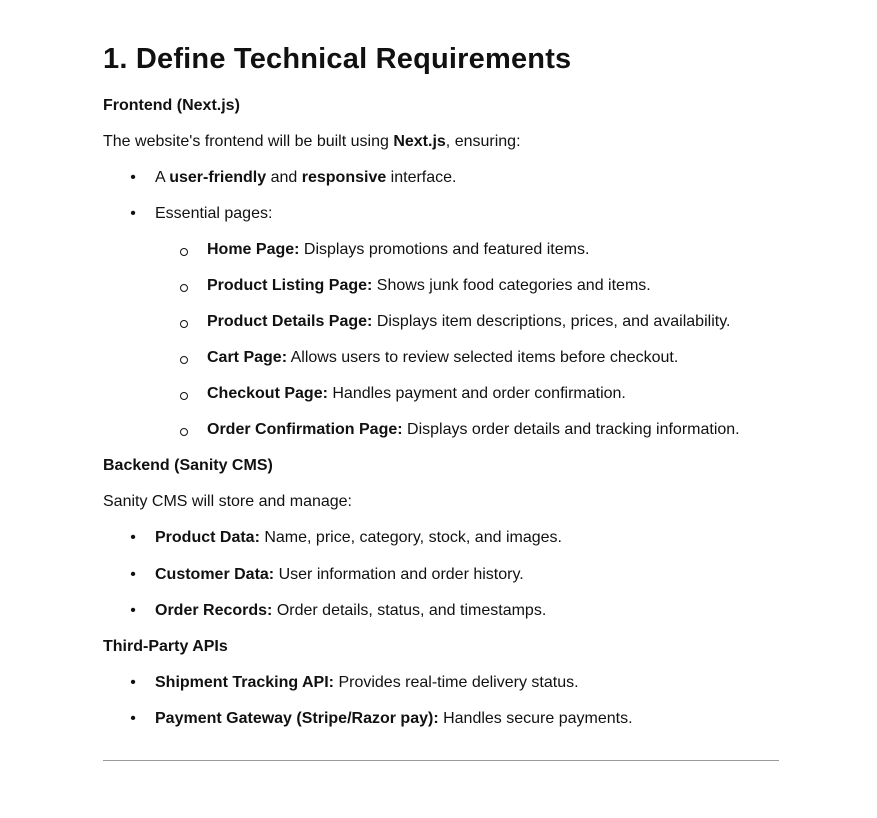 The height and width of the screenshot is (818, 877). Describe the element at coordinates (409, 610) in the screenshot. I see `item-desc: Order details, status, and timestamps.` at that location.